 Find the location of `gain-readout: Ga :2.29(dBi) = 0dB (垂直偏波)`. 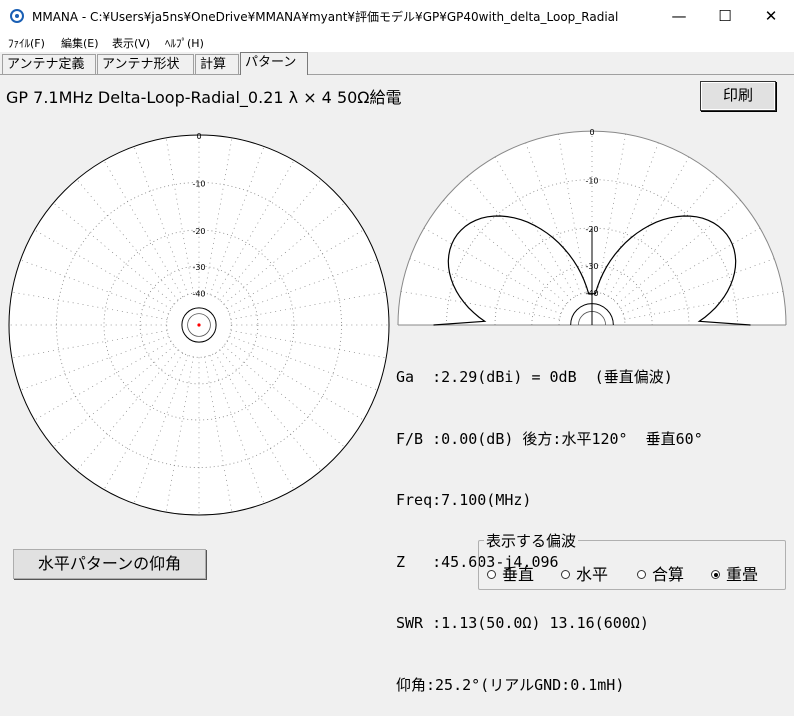

gain-readout: Ga :2.29(dBi) = 0dB (垂直偏波) is located at coordinates (534, 377).